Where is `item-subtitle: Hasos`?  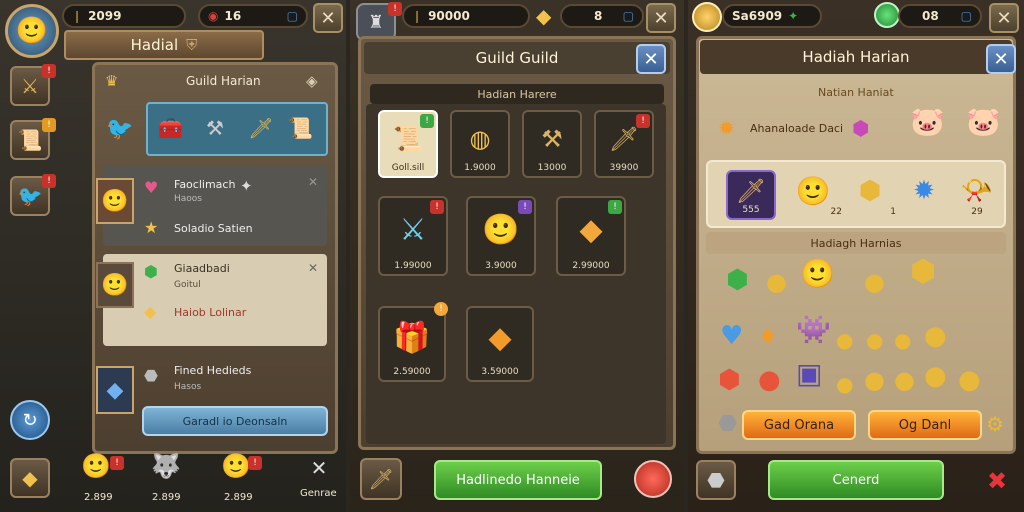 item-subtitle: Hasos is located at coordinates (188, 387).